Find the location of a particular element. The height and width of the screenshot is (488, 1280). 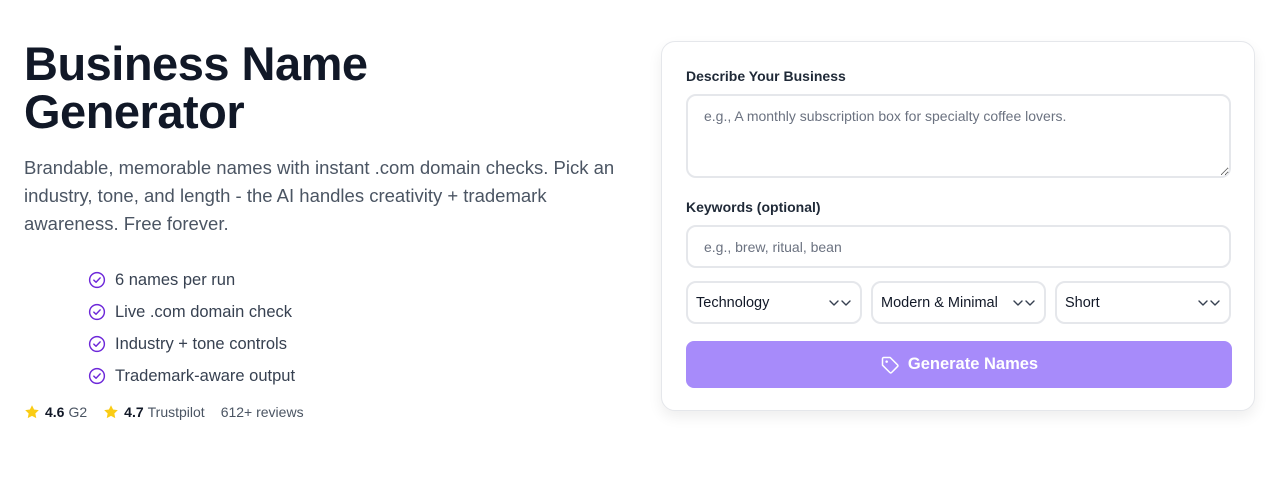

trustpilot-score: 4.7 is located at coordinates (134, 412).